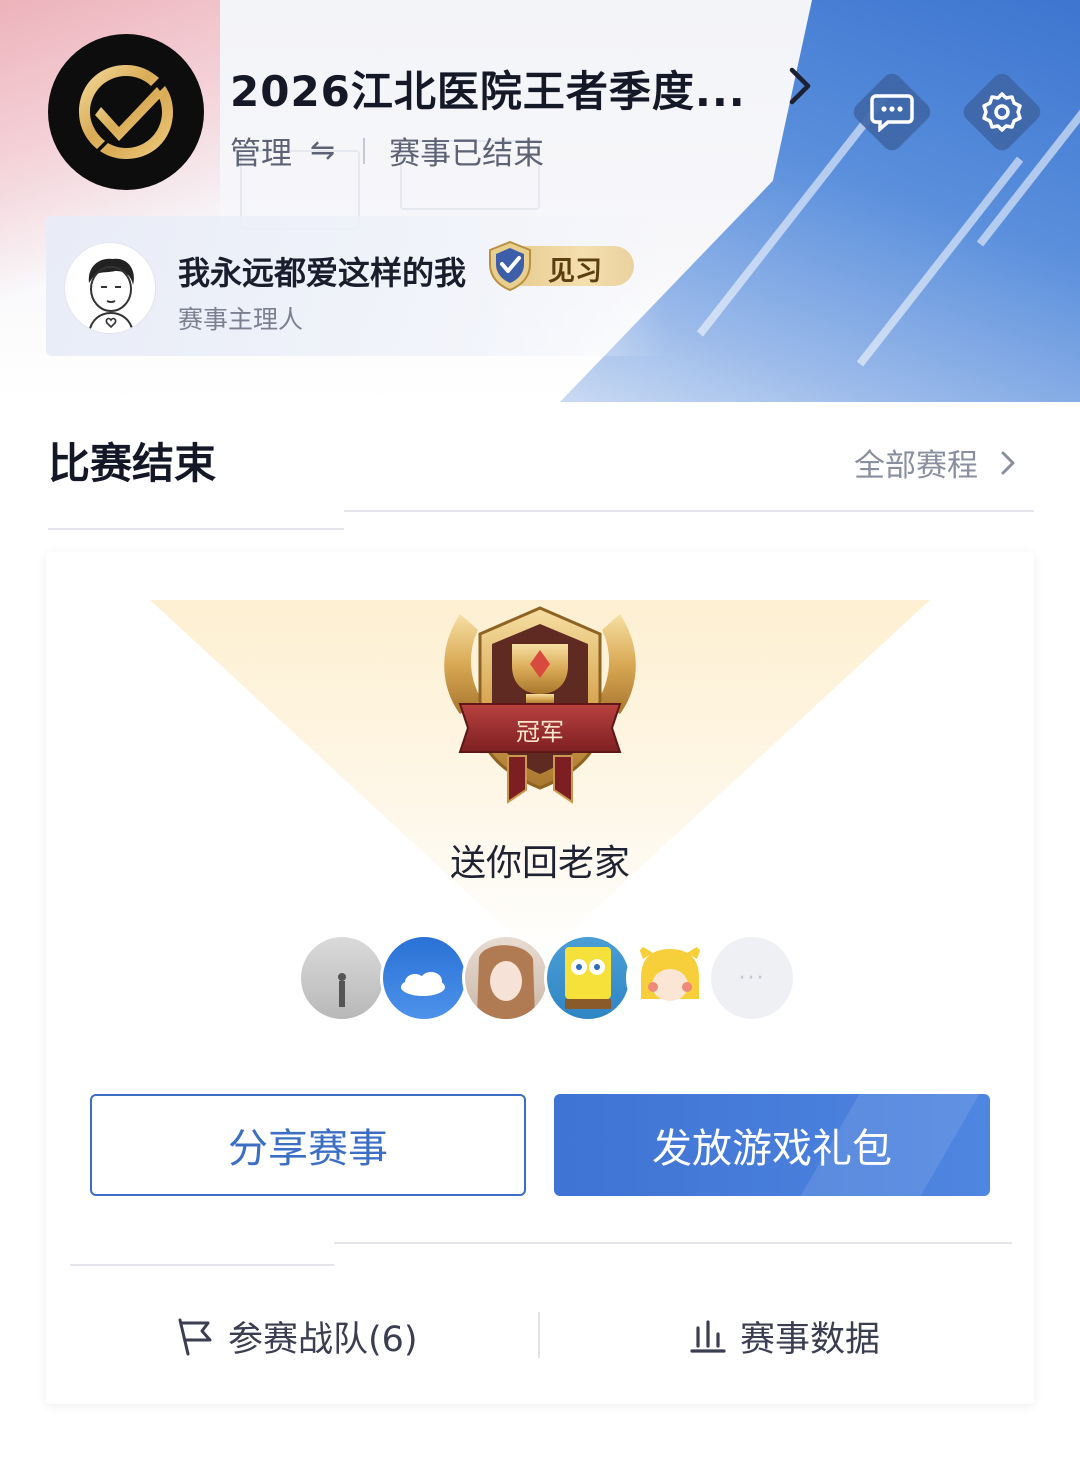 Image resolution: width=1080 pixels, height=1459 pixels. I want to click on champion-team-name: 送你回老家, so click(539, 863).